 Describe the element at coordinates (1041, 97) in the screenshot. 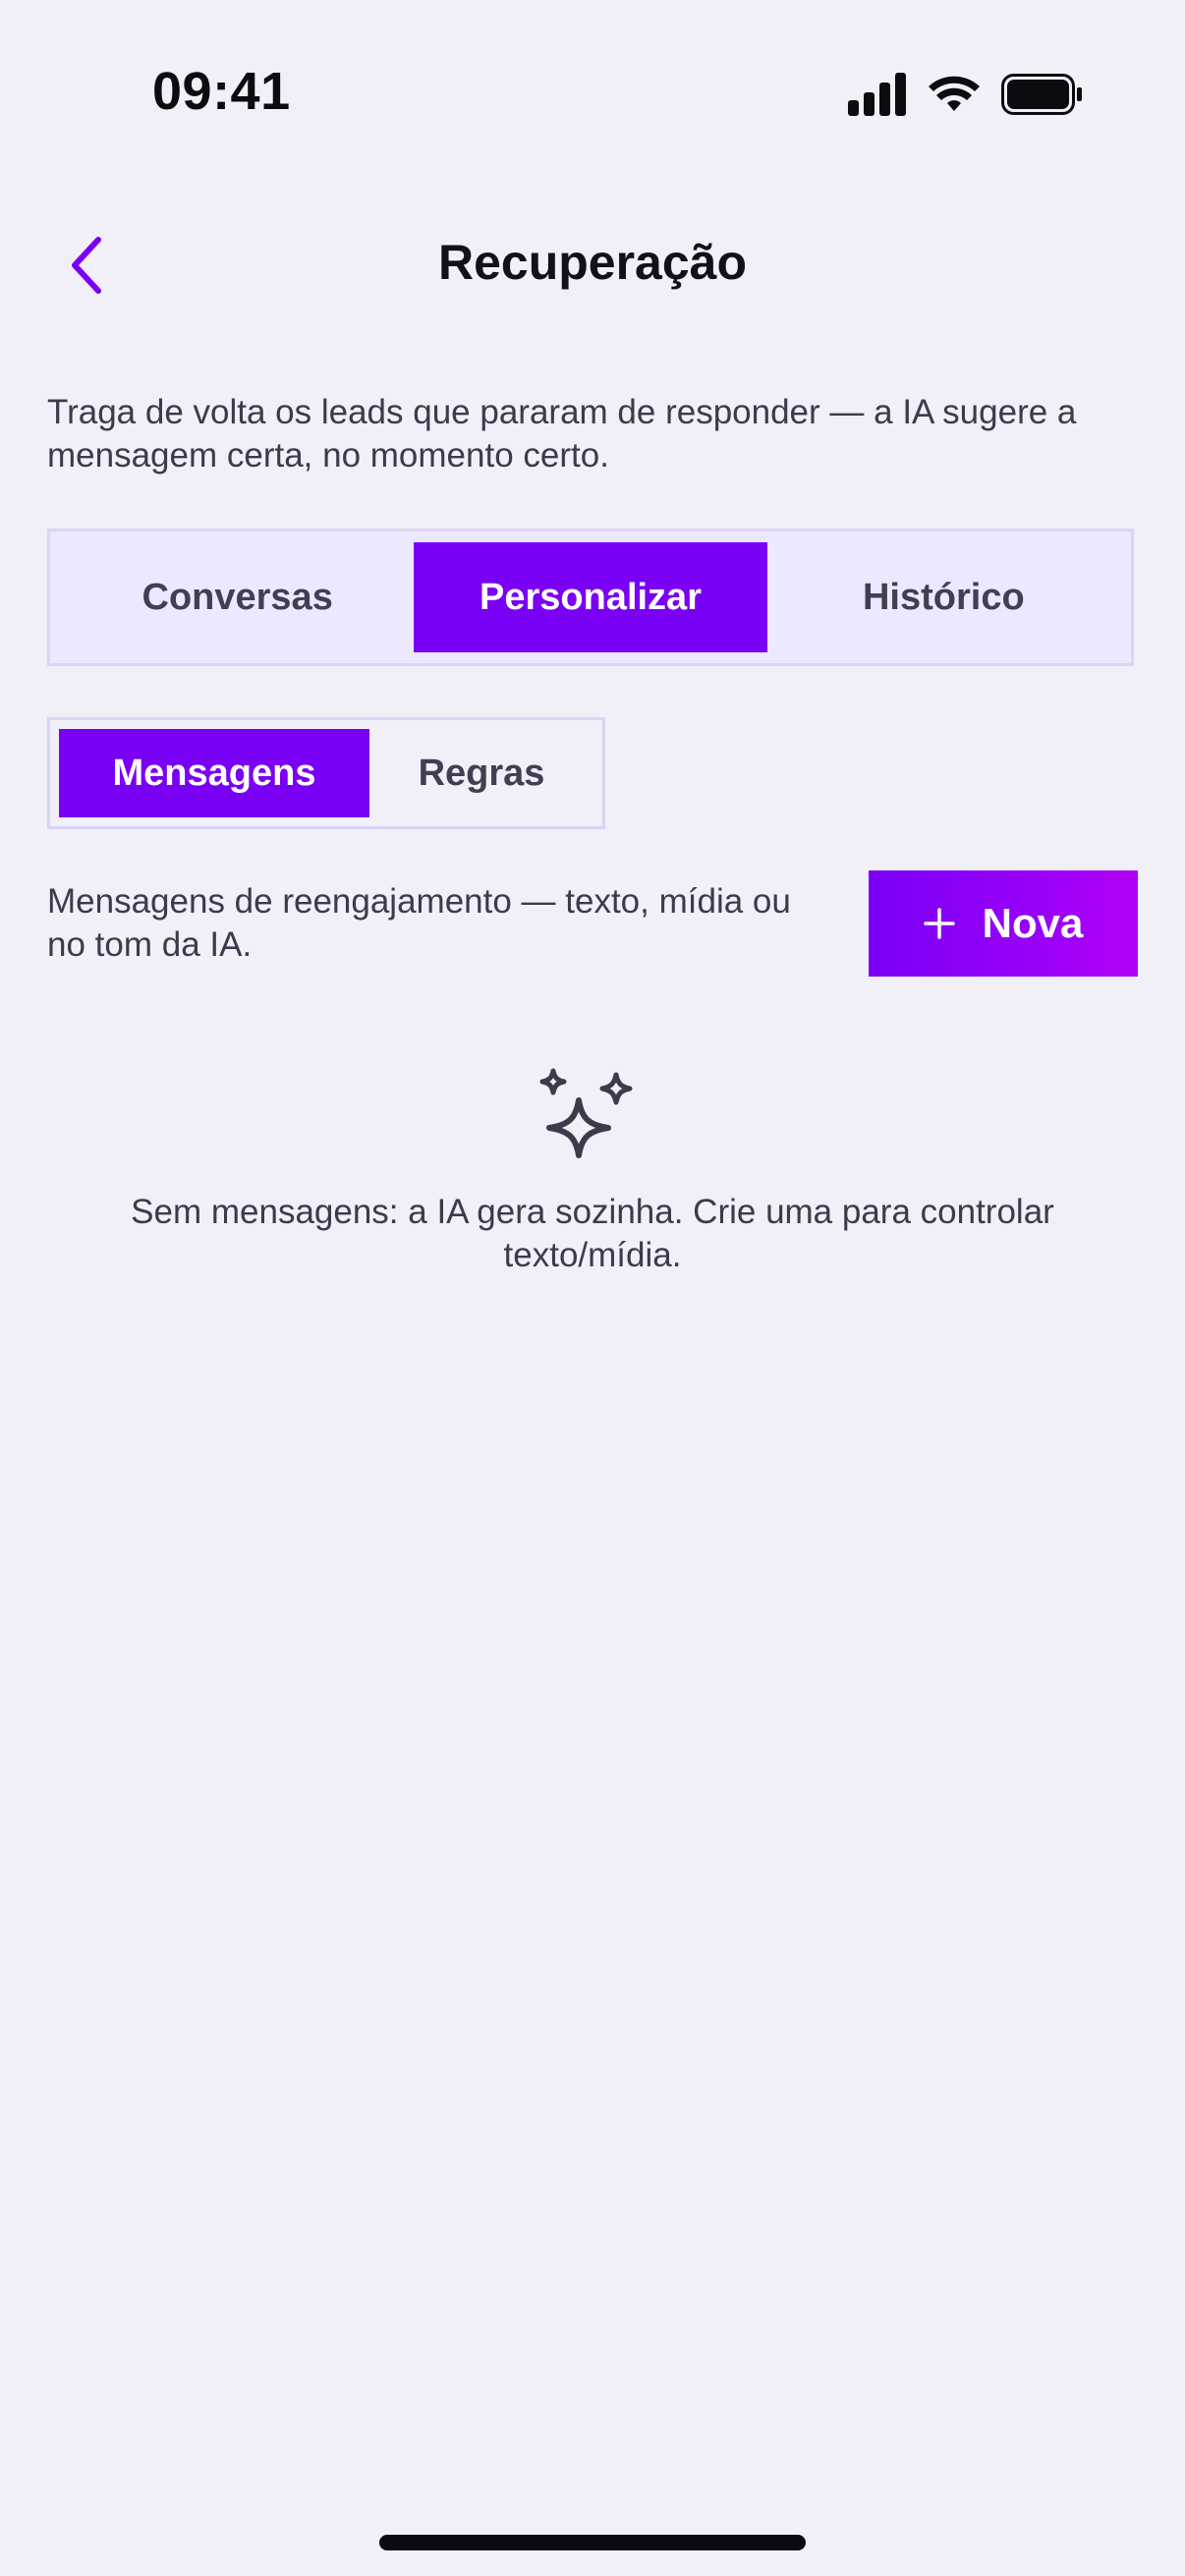

I see `battery-icon` at that location.